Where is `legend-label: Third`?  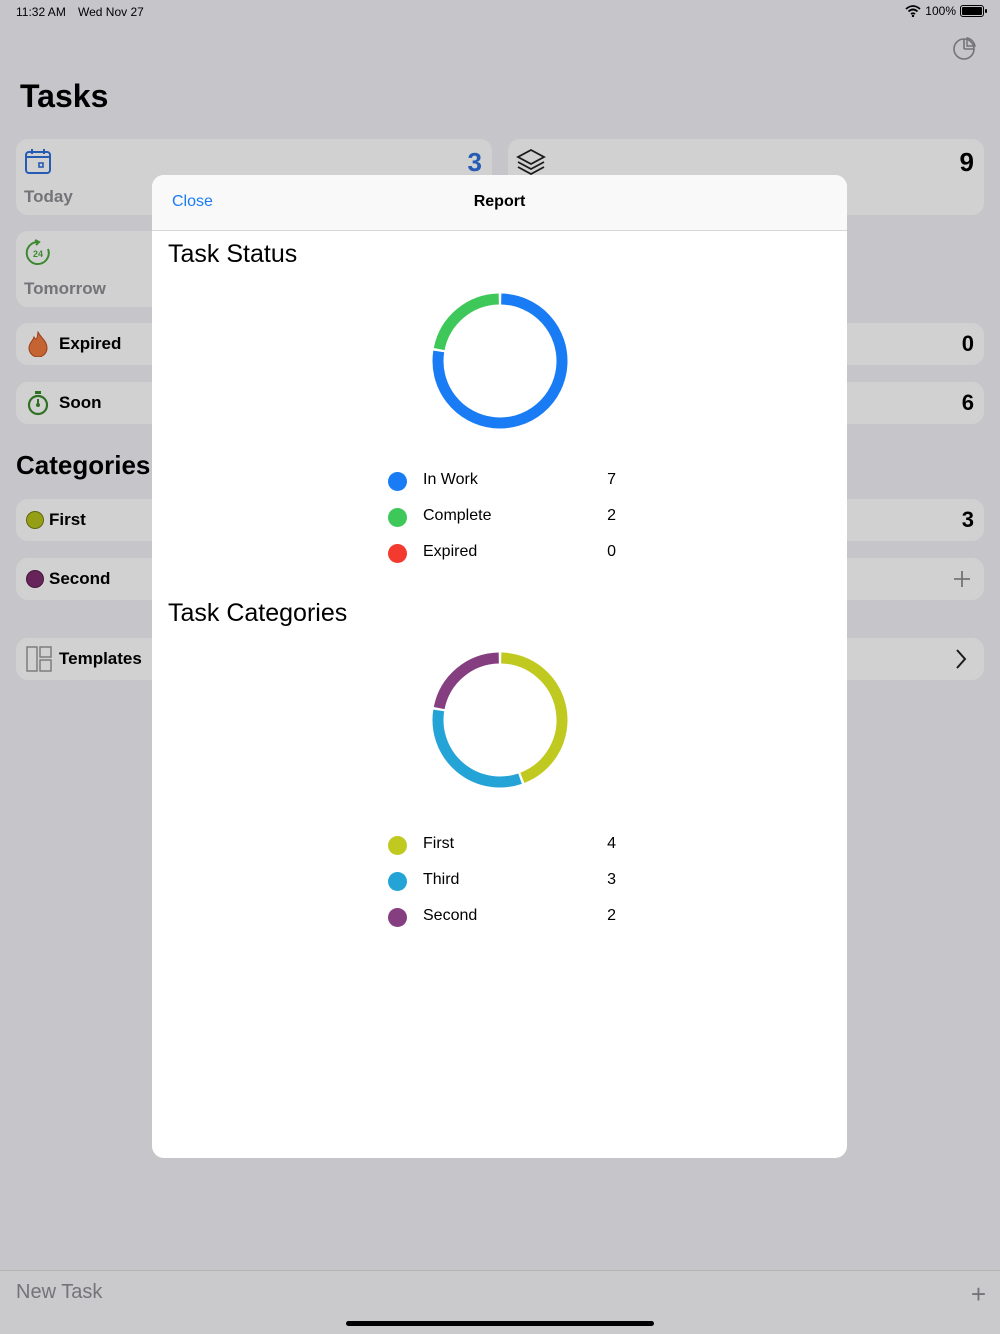 legend-label: Third is located at coordinates (441, 879).